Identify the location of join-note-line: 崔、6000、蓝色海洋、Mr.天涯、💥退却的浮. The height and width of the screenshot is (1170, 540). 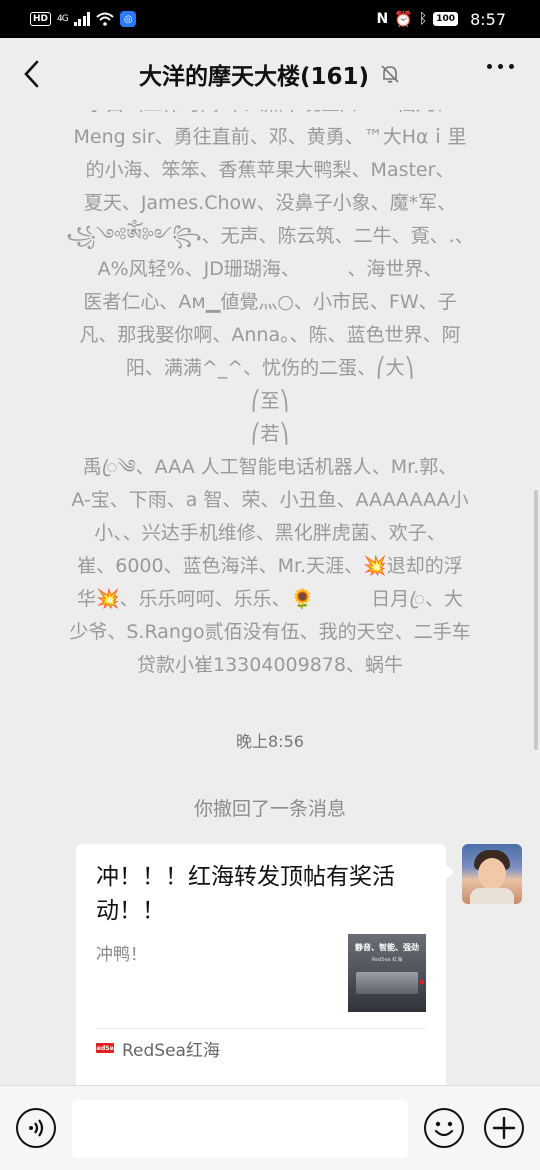
(270, 566).